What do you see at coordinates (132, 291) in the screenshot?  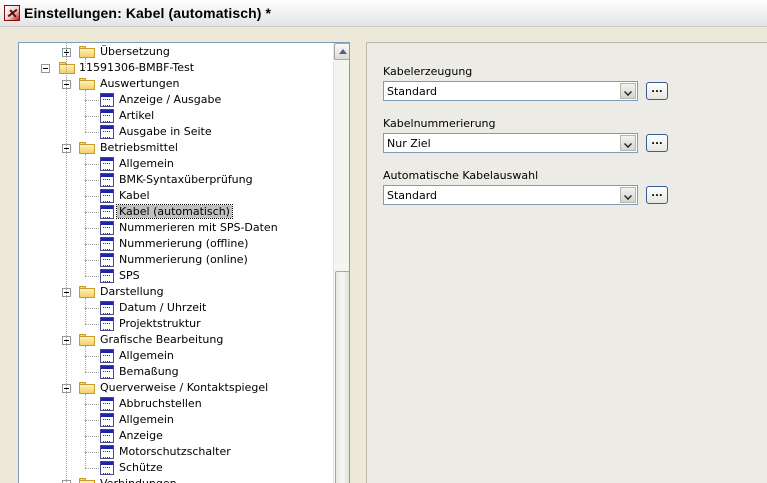 I see `tree-item-label: Darstellung` at bounding box center [132, 291].